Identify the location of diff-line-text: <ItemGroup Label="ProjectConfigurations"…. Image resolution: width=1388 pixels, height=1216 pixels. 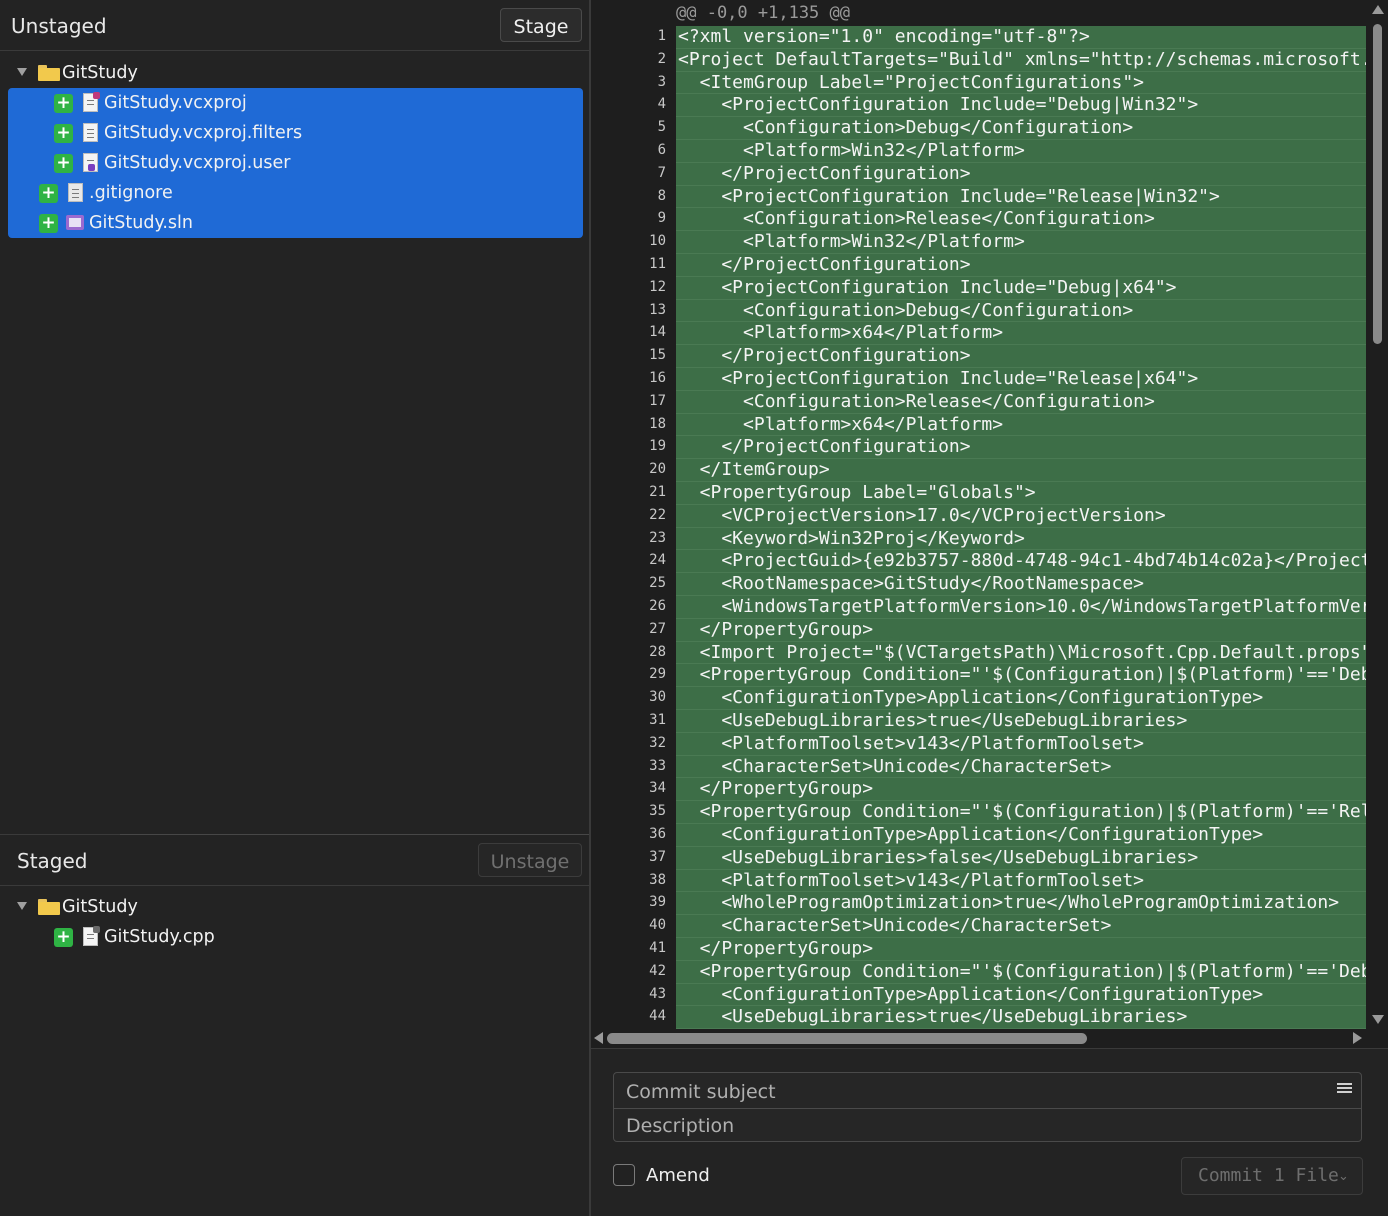
(911, 82).